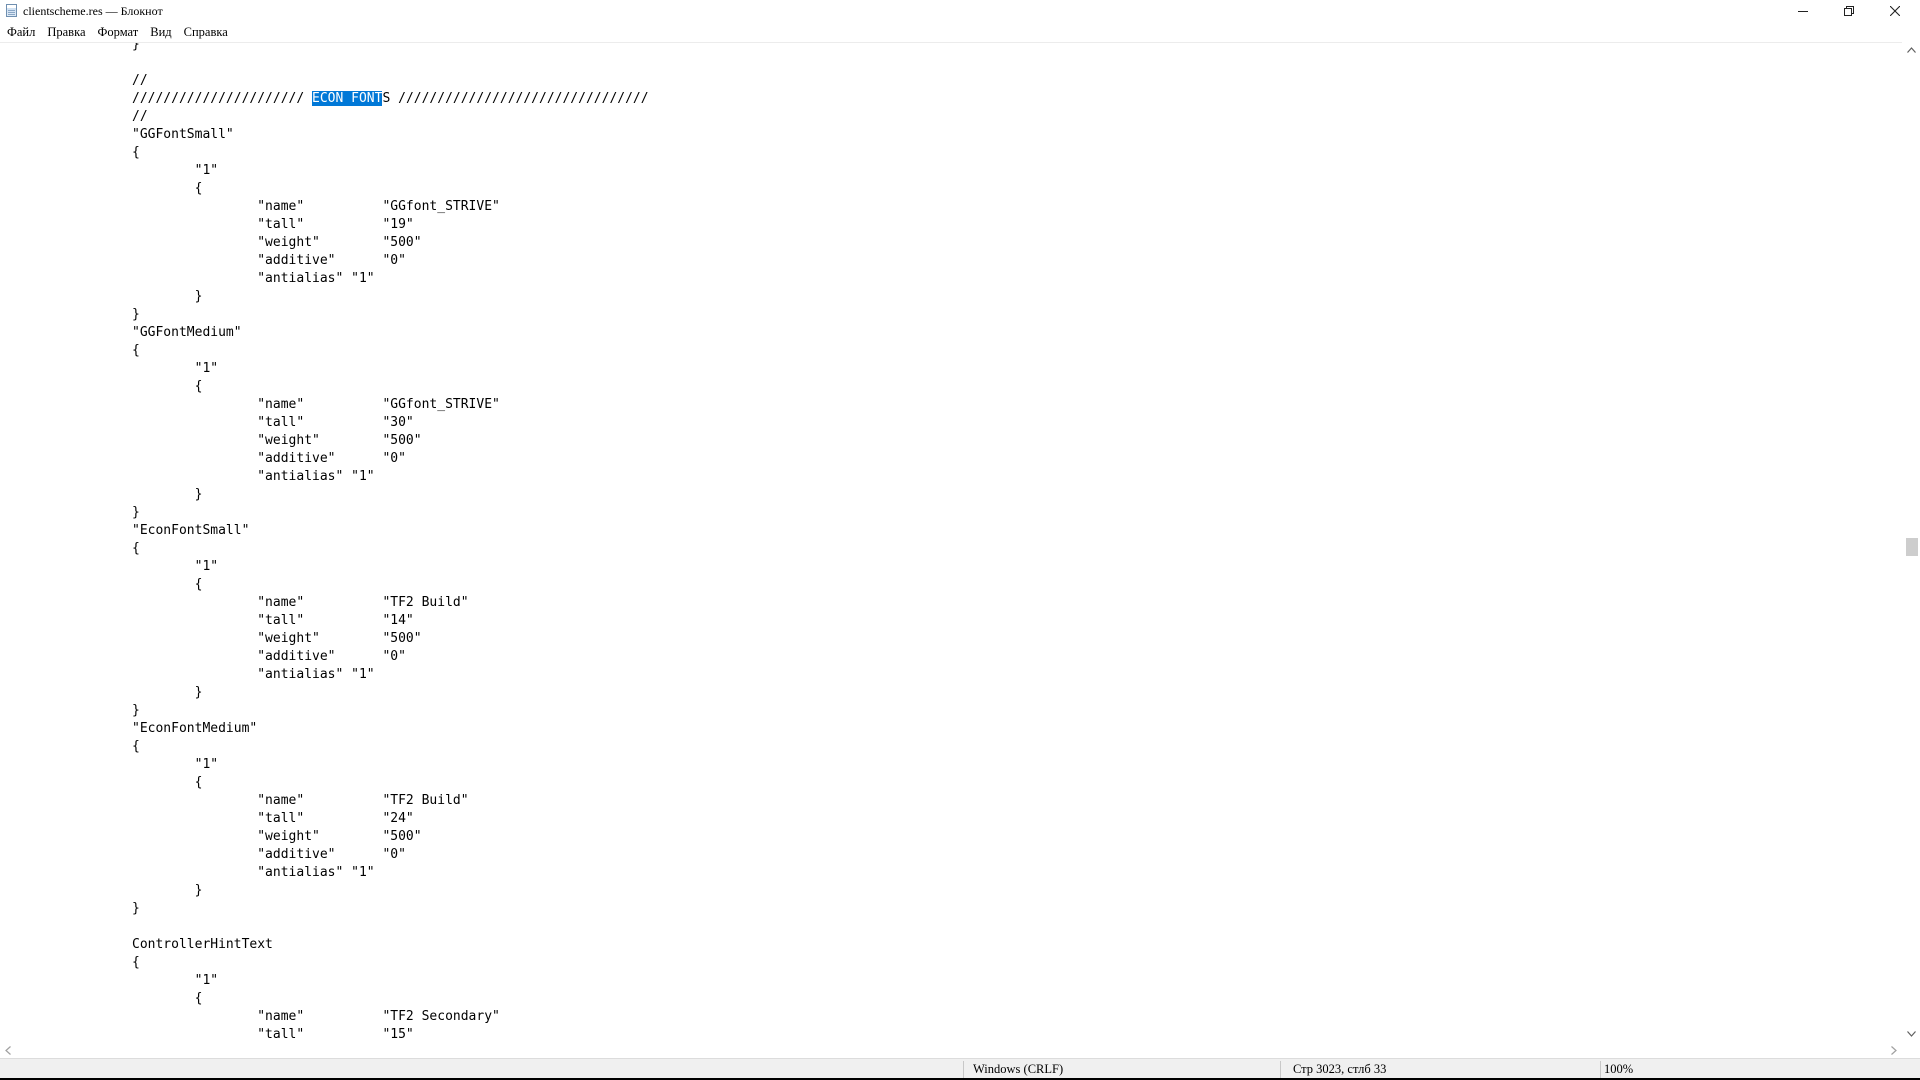  What do you see at coordinates (960, 11) in the screenshot?
I see `title-bar: clientscheme.res — Блокнот` at bounding box center [960, 11].